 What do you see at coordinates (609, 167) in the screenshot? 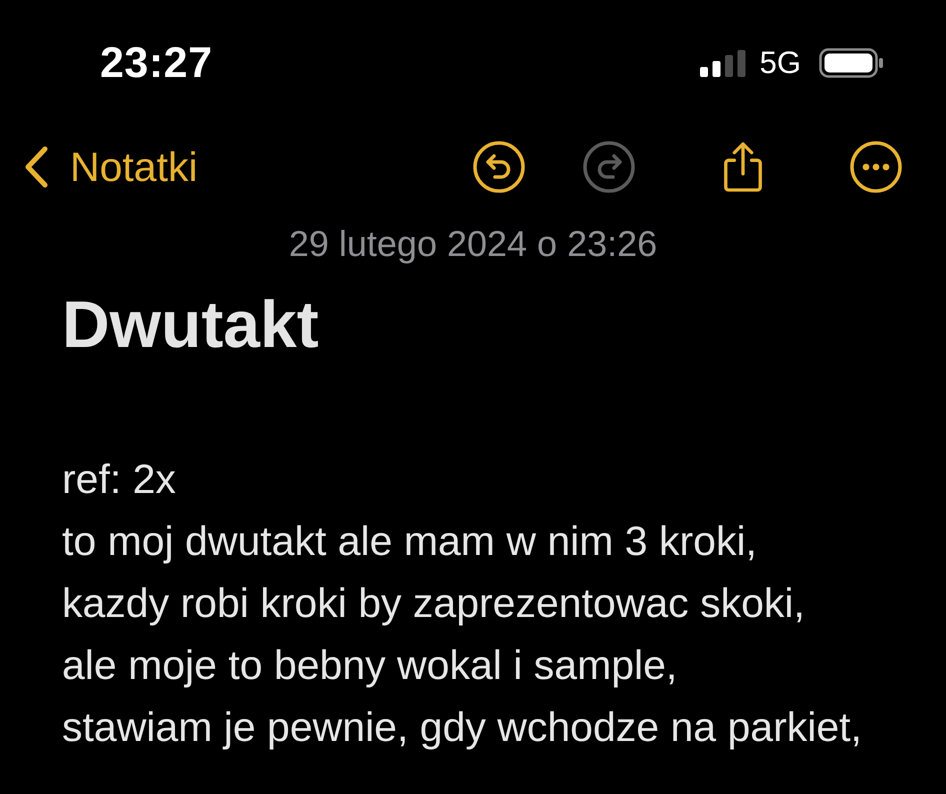
I see `redo-icon` at bounding box center [609, 167].